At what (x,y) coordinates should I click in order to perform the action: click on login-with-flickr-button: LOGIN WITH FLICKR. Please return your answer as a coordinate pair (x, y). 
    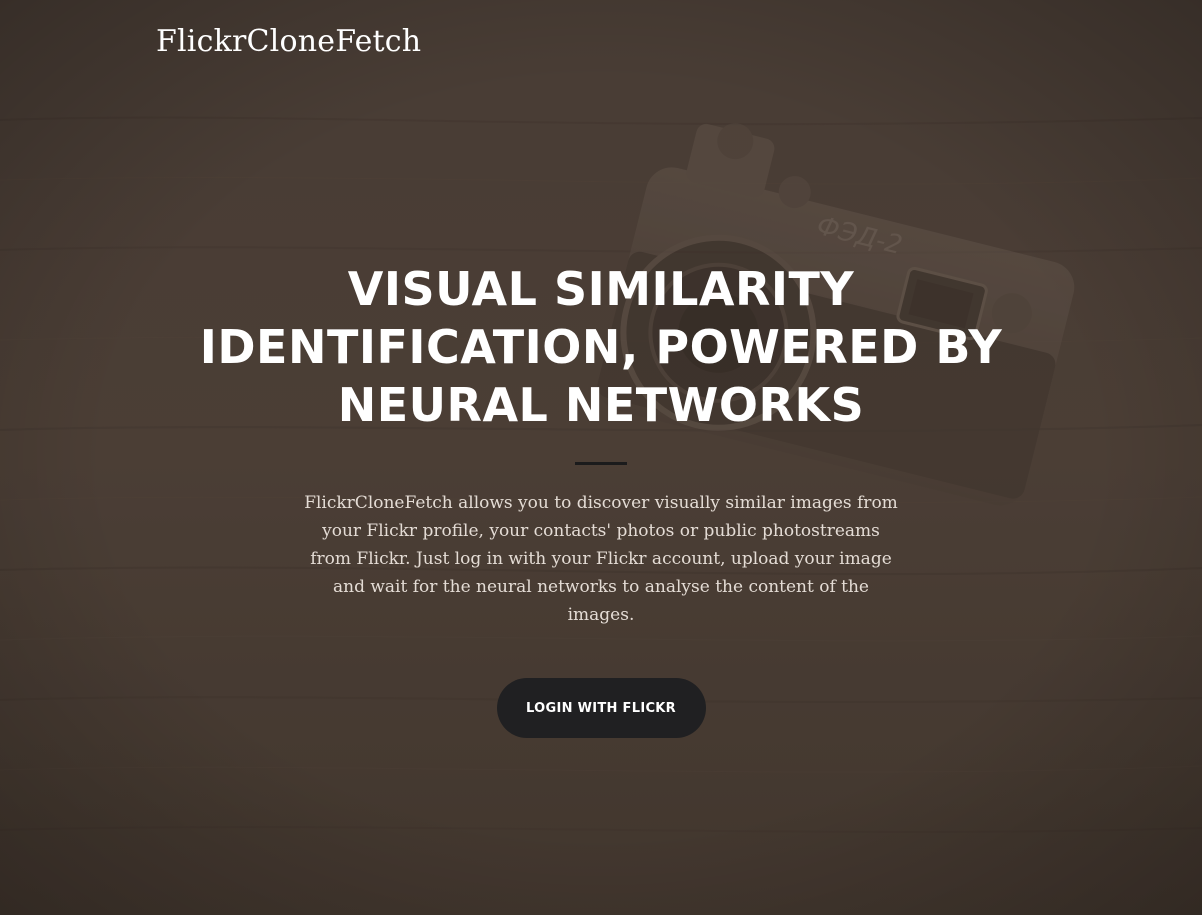
    Looking at the image, I should click on (601, 708).